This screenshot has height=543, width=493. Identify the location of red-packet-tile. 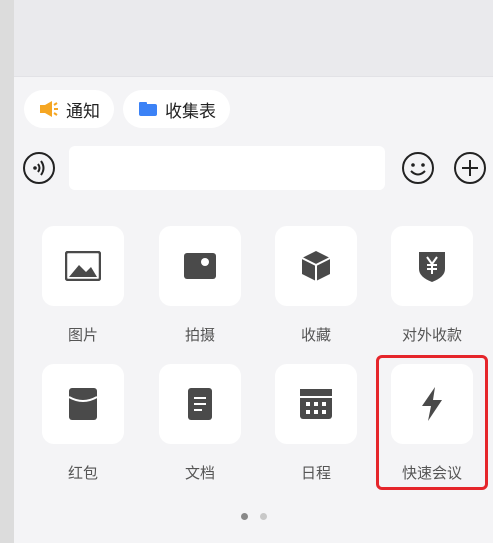
(83, 404).